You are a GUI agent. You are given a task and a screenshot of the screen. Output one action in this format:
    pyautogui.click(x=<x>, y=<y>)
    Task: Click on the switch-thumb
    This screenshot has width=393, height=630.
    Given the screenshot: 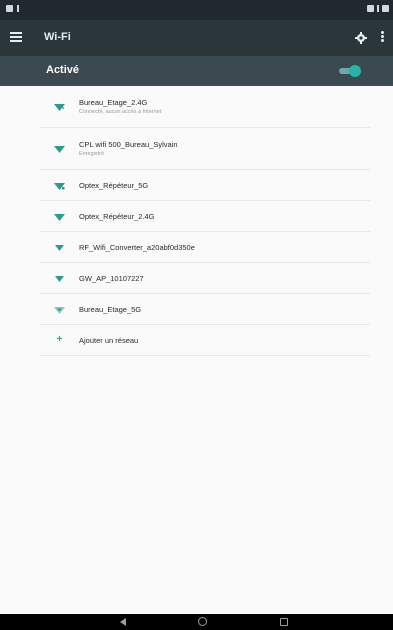 What is the action you would take?
    pyautogui.click(x=355, y=71)
    